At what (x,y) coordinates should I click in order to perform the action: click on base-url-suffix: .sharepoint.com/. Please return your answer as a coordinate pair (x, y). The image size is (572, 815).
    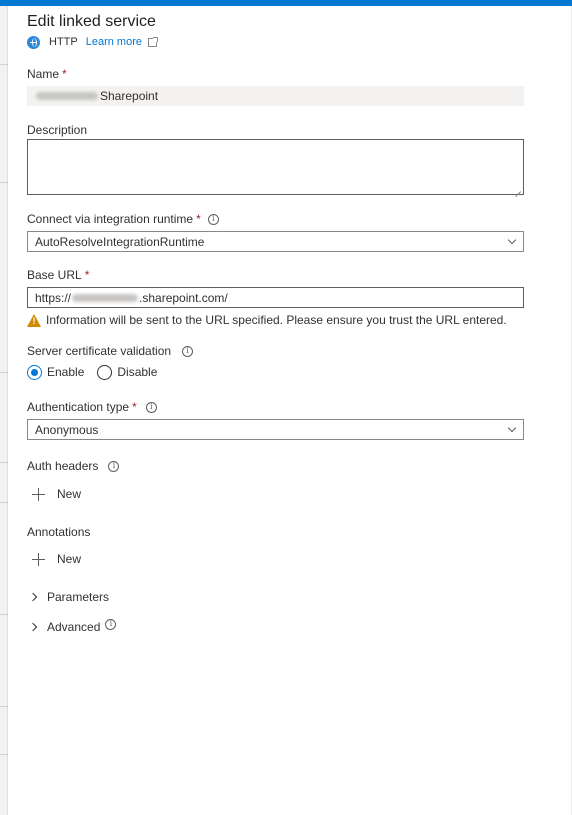
    Looking at the image, I should click on (183, 297).